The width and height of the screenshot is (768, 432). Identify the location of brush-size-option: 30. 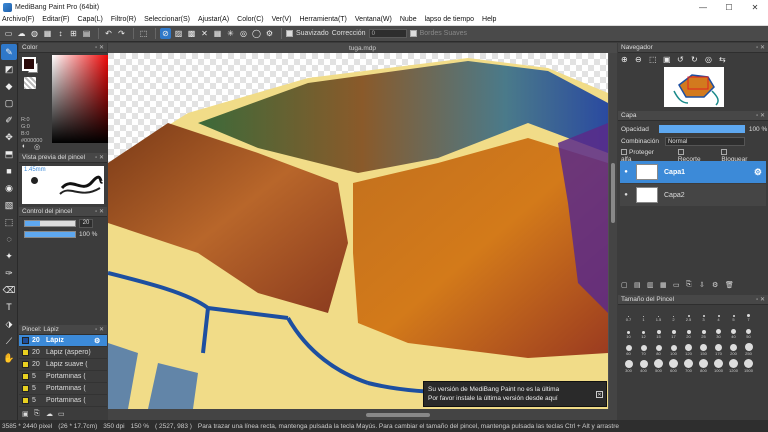
(718, 332).